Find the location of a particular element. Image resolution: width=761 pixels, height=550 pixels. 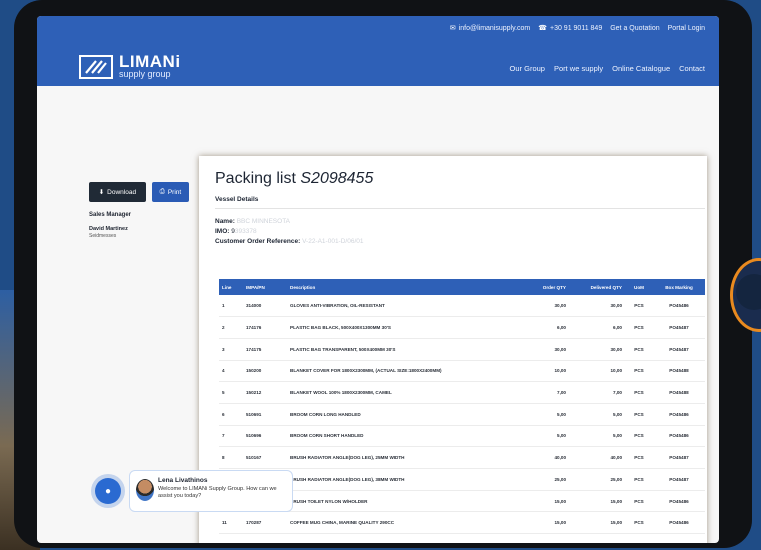

logo-subtitle: supply group is located at coordinates (145, 74).